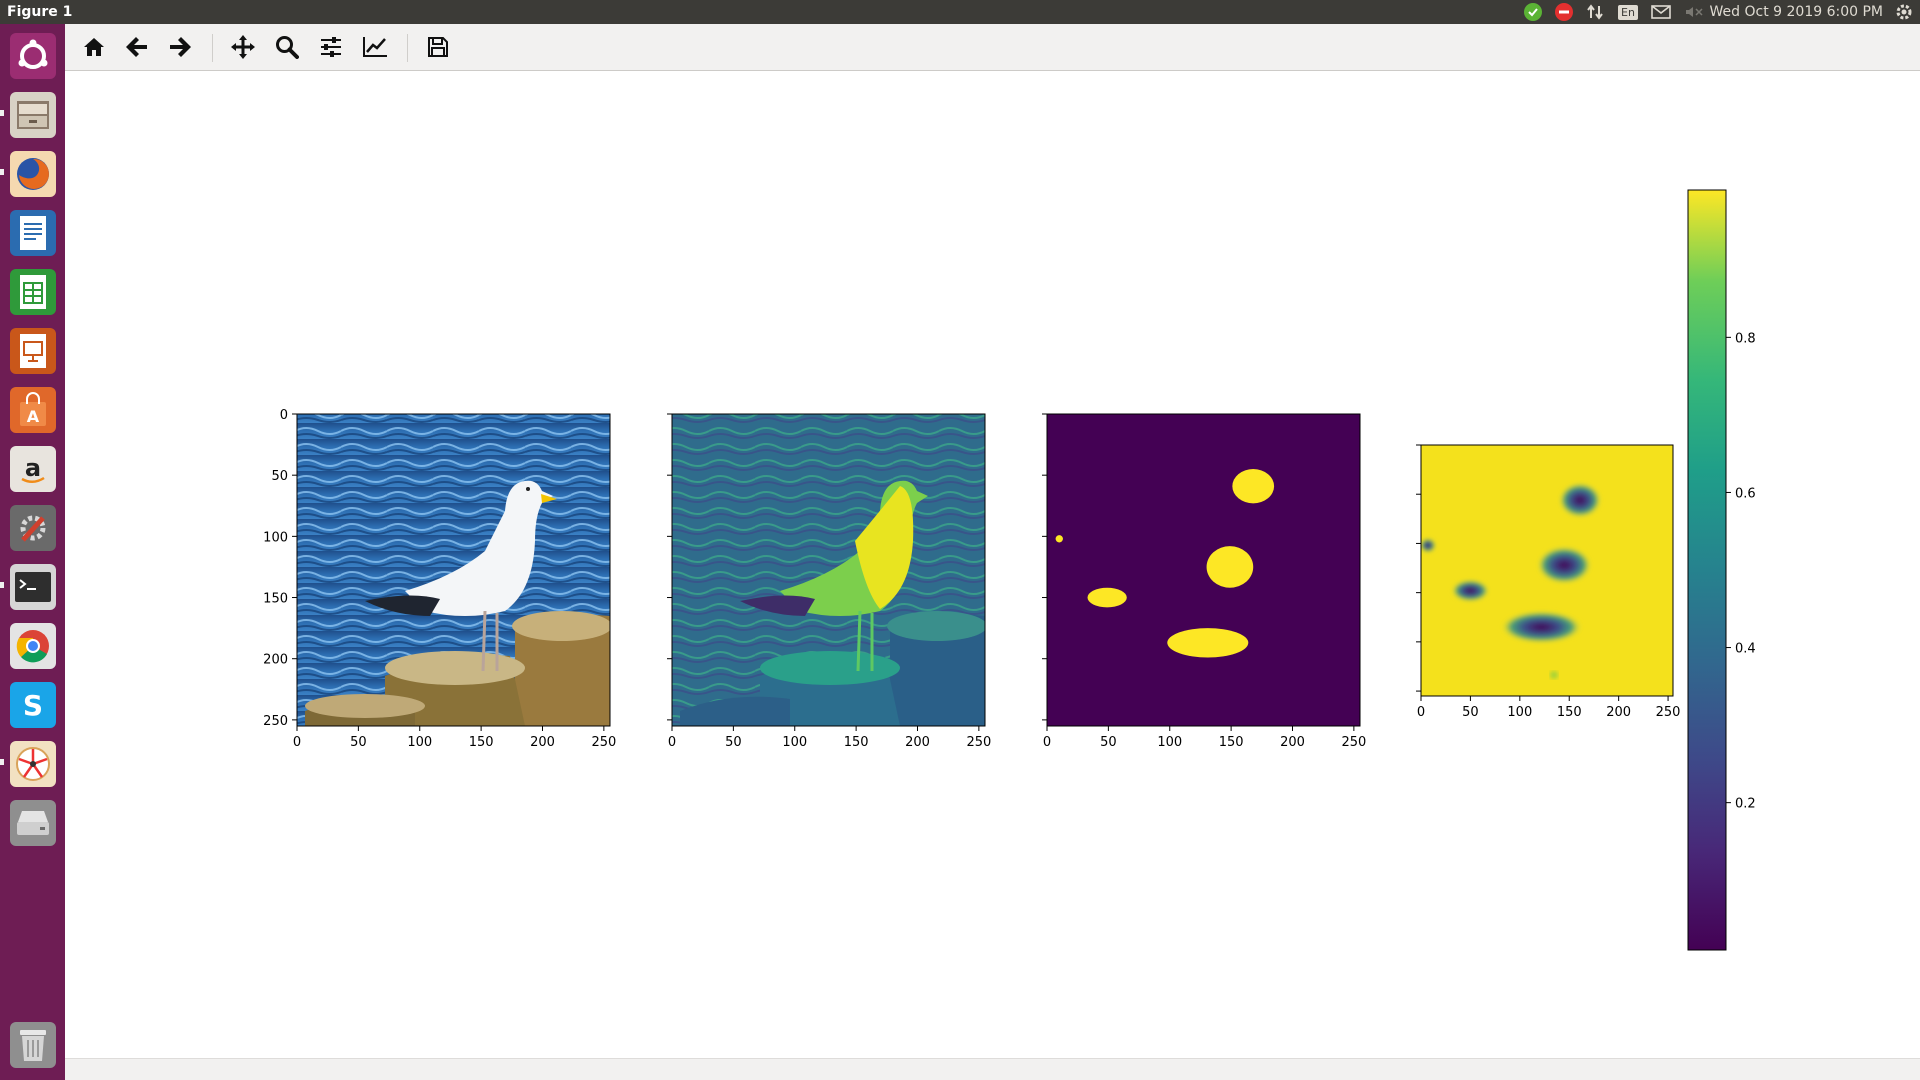 This screenshot has height=1080, width=1920. I want to click on colorbar-tick-label: 0.4, so click(1745, 649).